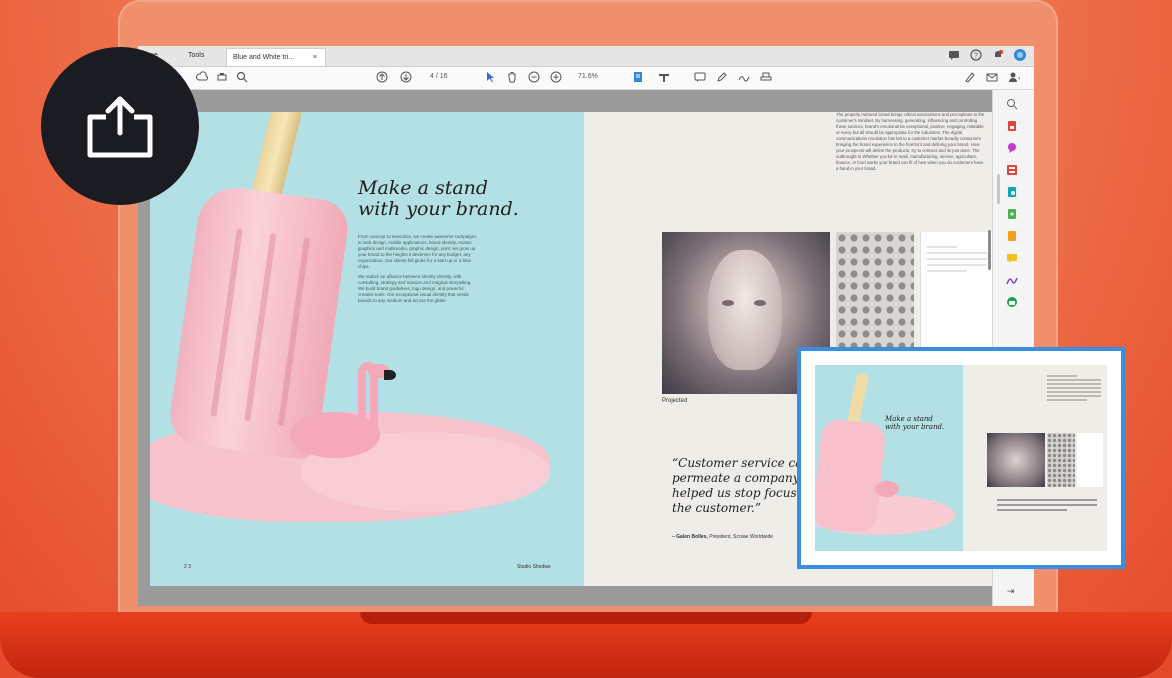 Image resolution: width=1172 pixels, height=678 pixels. I want to click on create-pdf-icon, so click(1012, 214).